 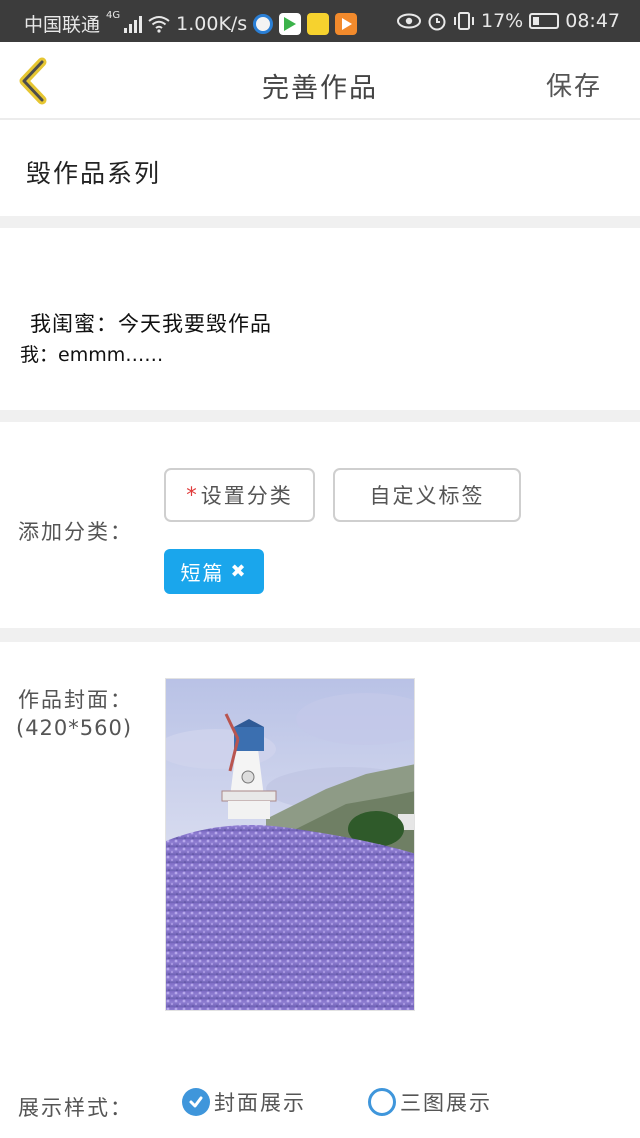 What do you see at coordinates (320, 88) in the screenshot?
I see `page-title: 完善作品` at bounding box center [320, 88].